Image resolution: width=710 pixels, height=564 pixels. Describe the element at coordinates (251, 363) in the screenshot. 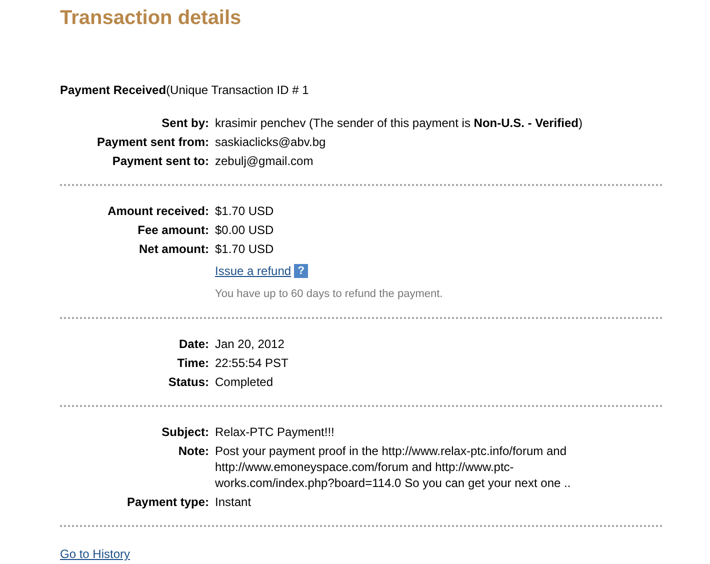

I see `field-value: 22:55:54 PST` at that location.